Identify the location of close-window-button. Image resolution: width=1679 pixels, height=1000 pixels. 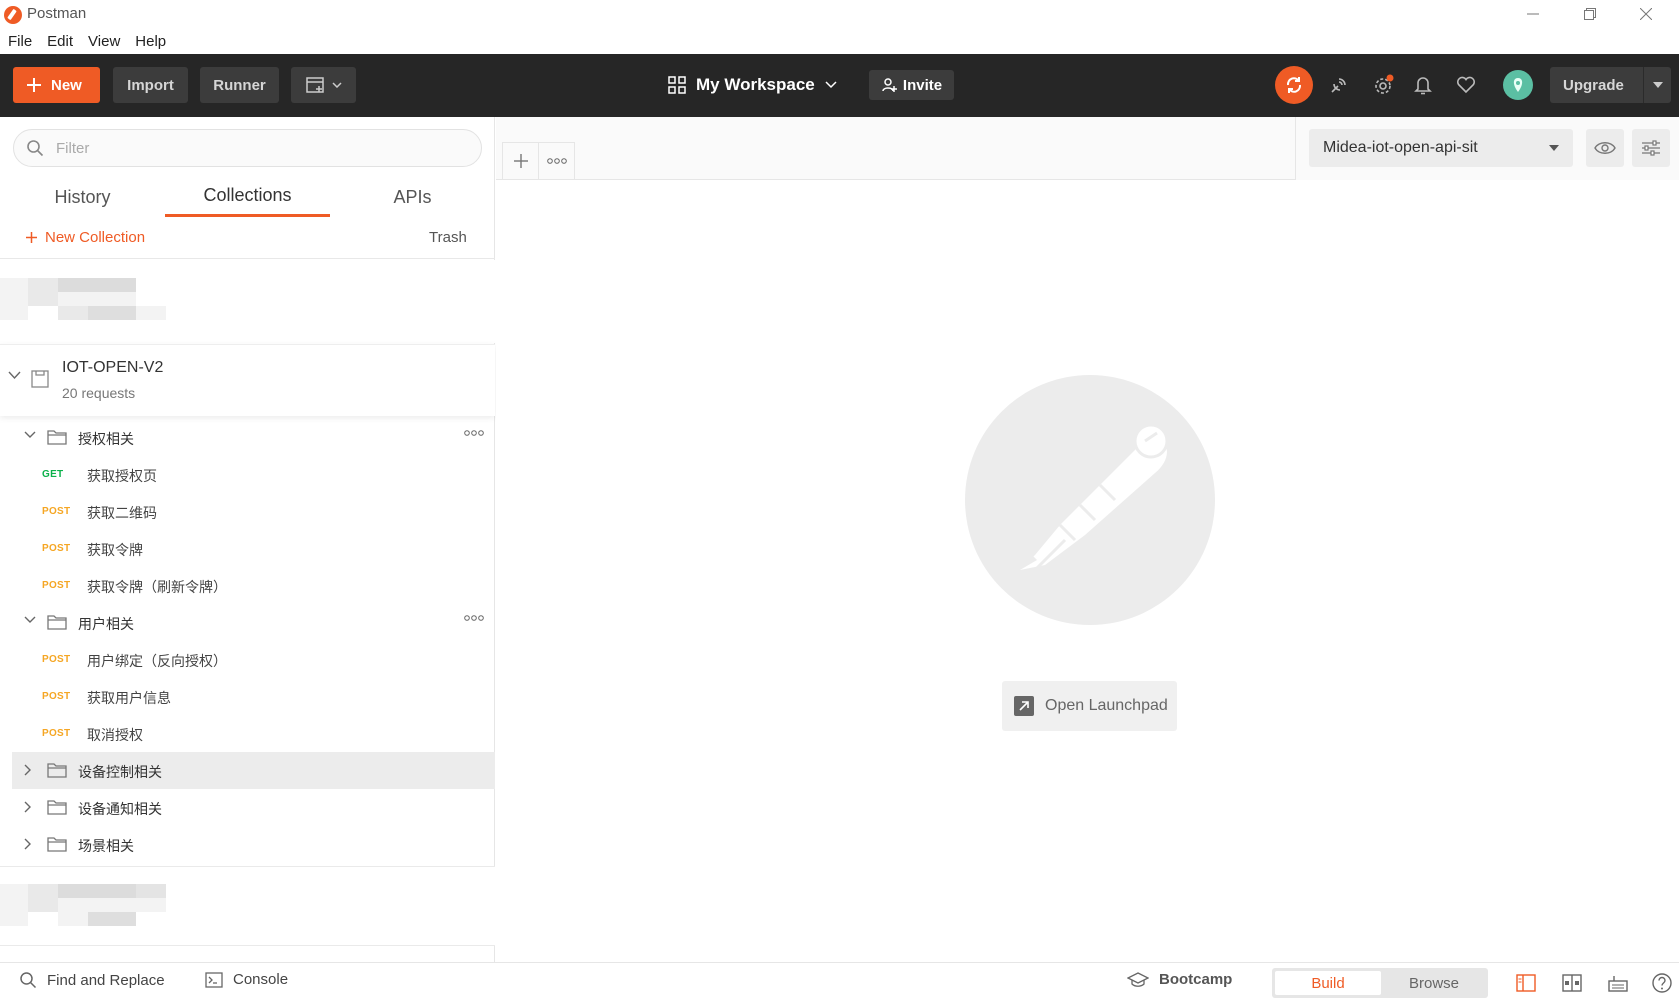
(1646, 14).